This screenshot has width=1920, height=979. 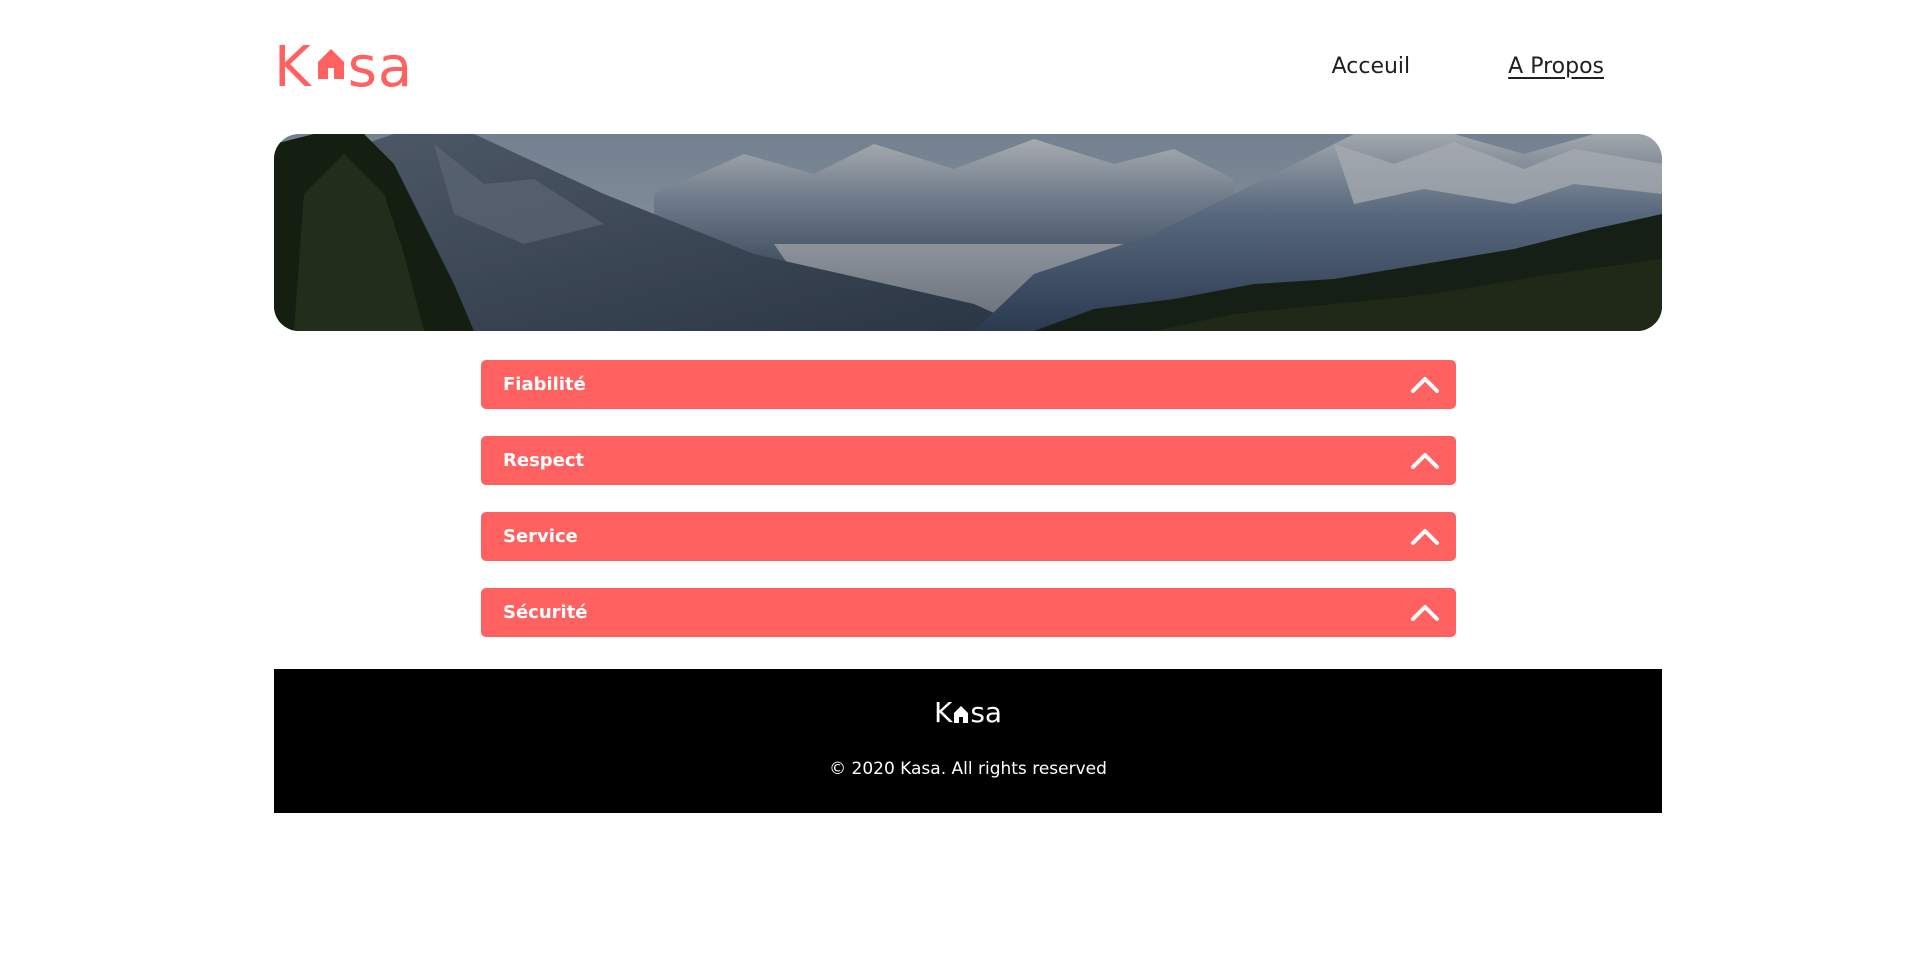 I want to click on logo-letters-sa: sa, so click(x=380, y=67).